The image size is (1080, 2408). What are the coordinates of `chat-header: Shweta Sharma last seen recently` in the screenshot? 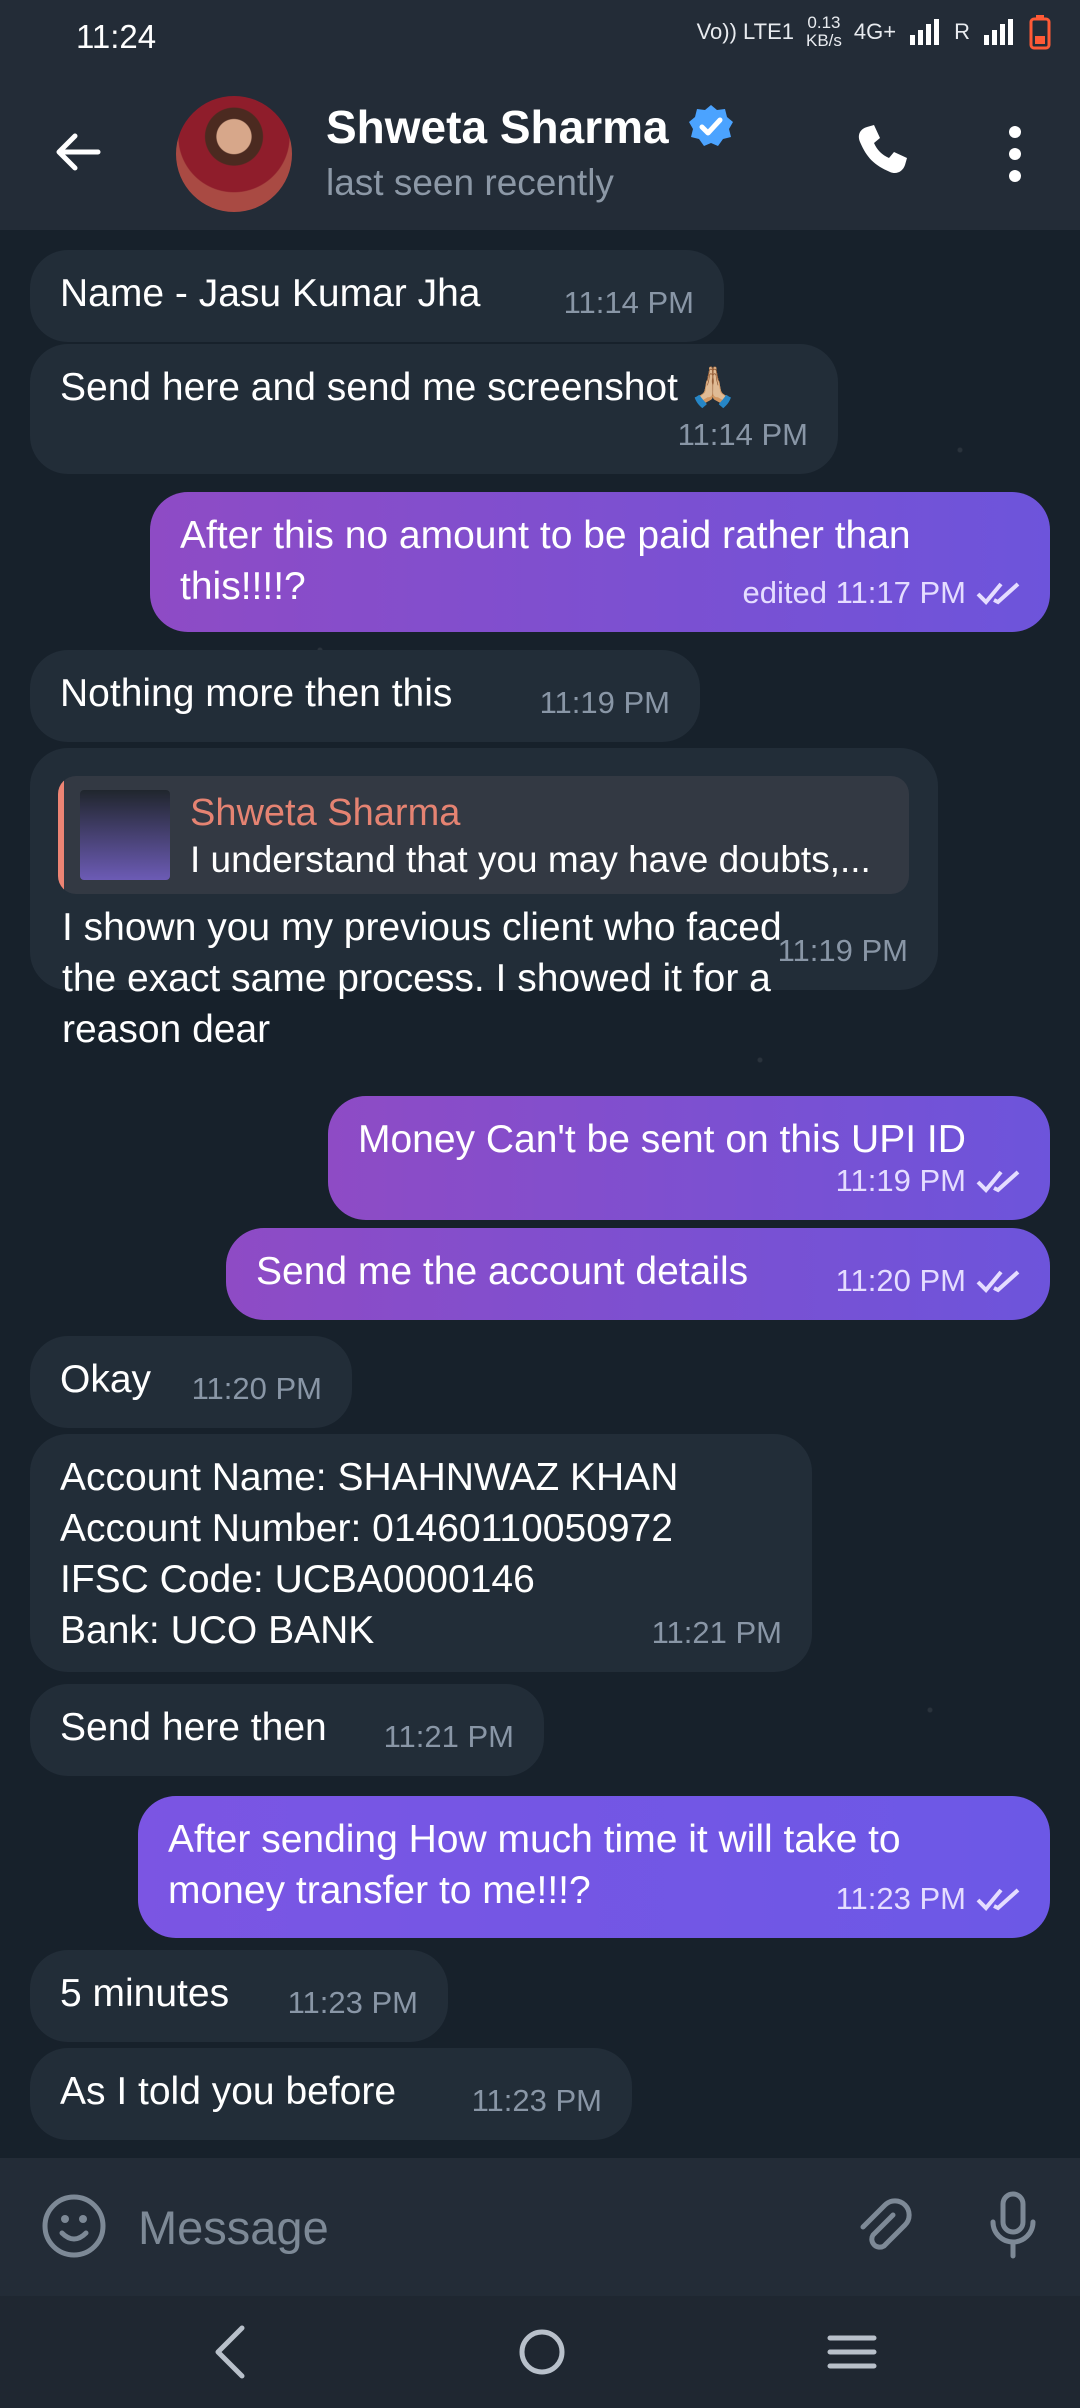 It's located at (540, 154).